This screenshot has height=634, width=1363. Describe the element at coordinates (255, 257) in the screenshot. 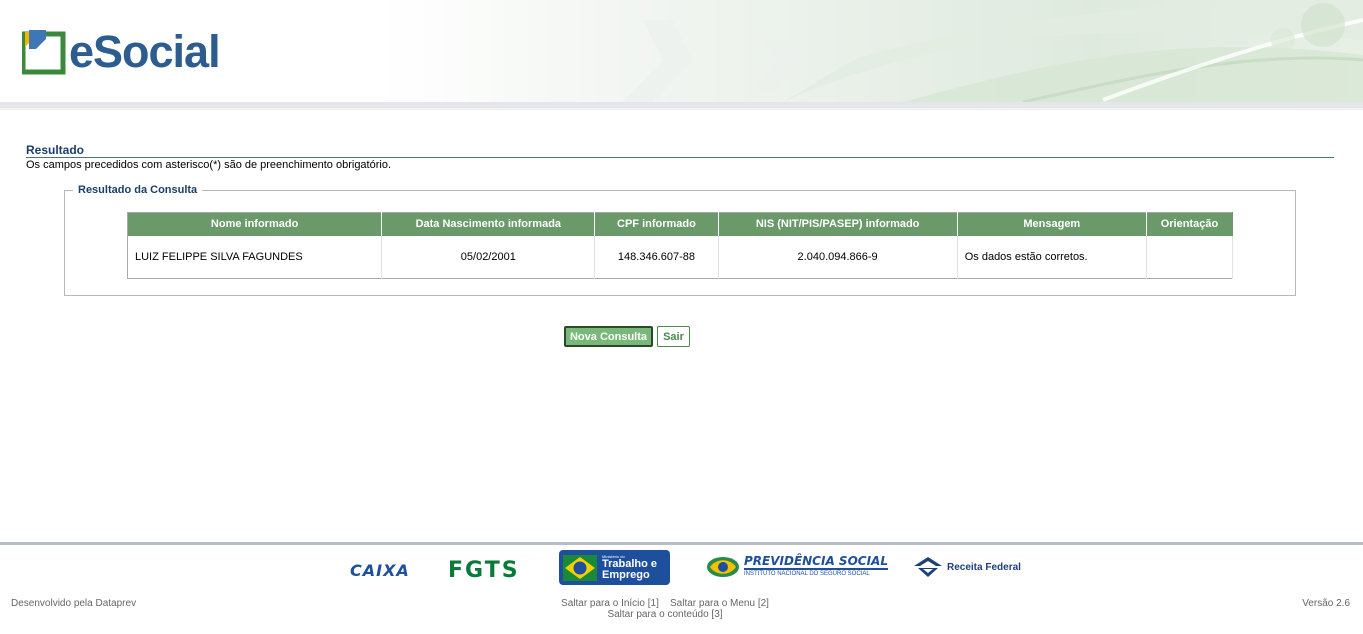

I see `cell-nome: LUIZ FELIPPE SILVA FAGUNDES` at that location.